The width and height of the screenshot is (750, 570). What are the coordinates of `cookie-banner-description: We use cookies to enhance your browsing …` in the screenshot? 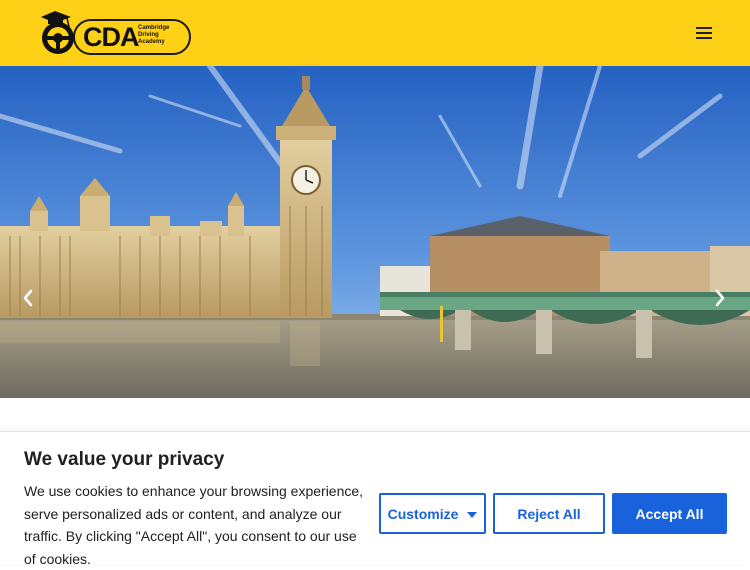 It's located at (194, 525).